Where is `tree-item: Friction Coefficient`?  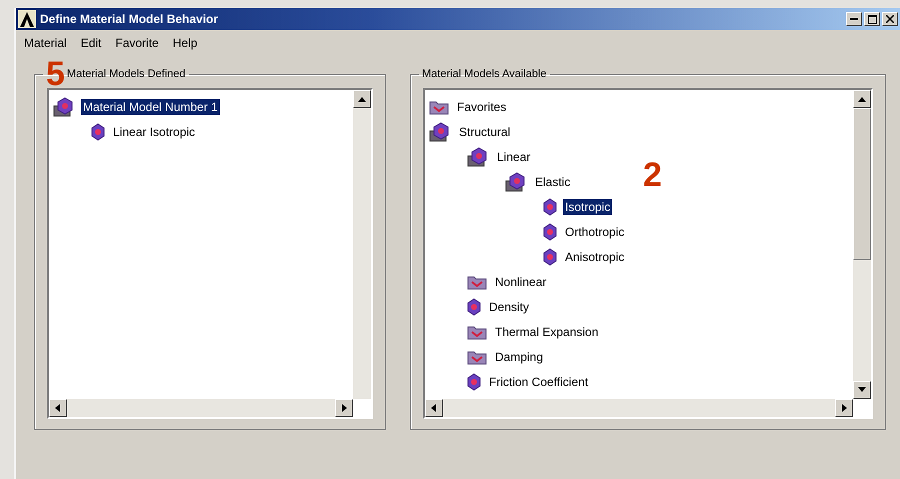
tree-item: Friction Coefficient is located at coordinates (538, 382).